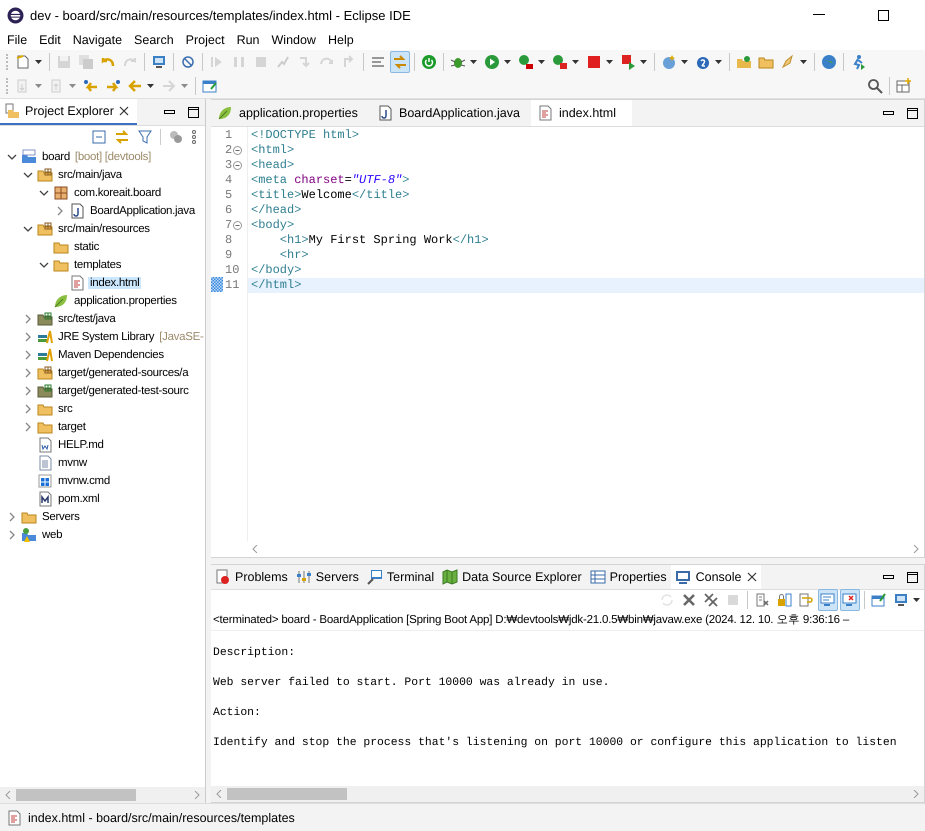  I want to click on word-wrap-icon, so click(806, 600).